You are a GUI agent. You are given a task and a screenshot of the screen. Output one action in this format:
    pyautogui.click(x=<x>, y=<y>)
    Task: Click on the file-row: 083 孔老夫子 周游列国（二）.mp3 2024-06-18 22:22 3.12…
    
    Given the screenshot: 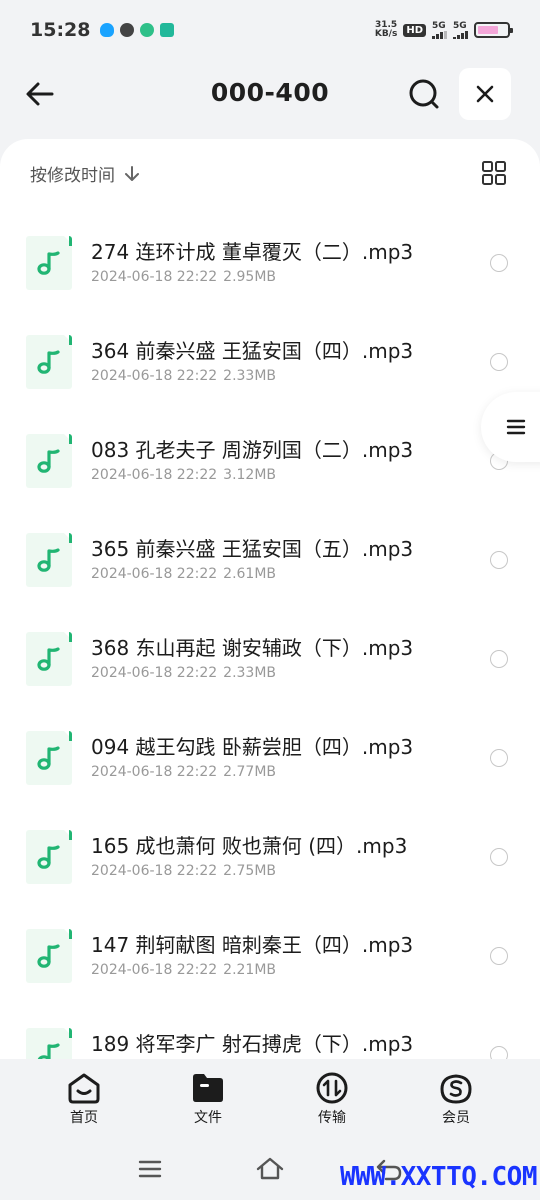 What is the action you would take?
    pyautogui.click(x=270, y=465)
    